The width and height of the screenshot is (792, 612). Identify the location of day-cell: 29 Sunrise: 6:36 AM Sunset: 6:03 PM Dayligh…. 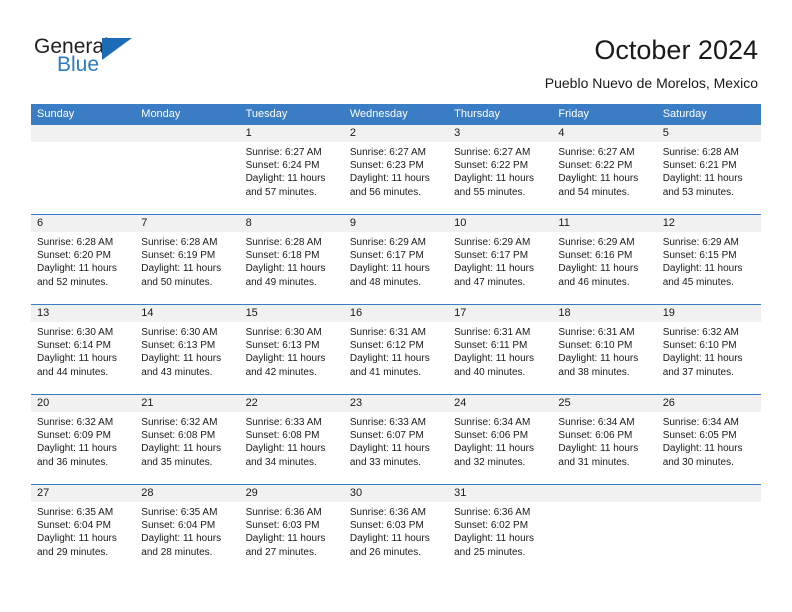
(291, 529).